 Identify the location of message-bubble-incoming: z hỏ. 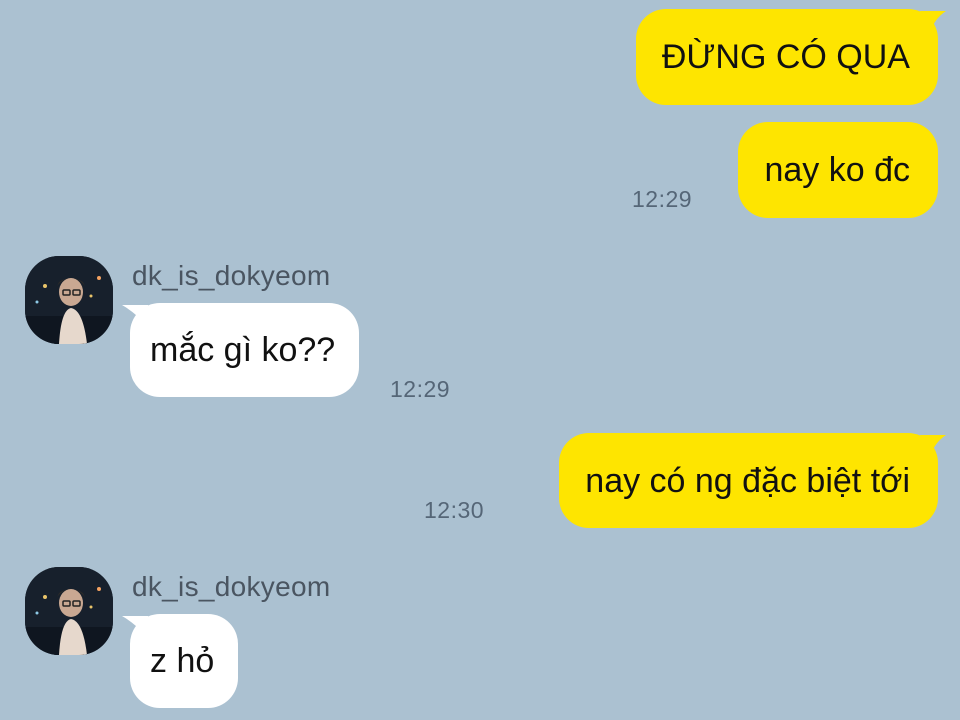
(184, 661).